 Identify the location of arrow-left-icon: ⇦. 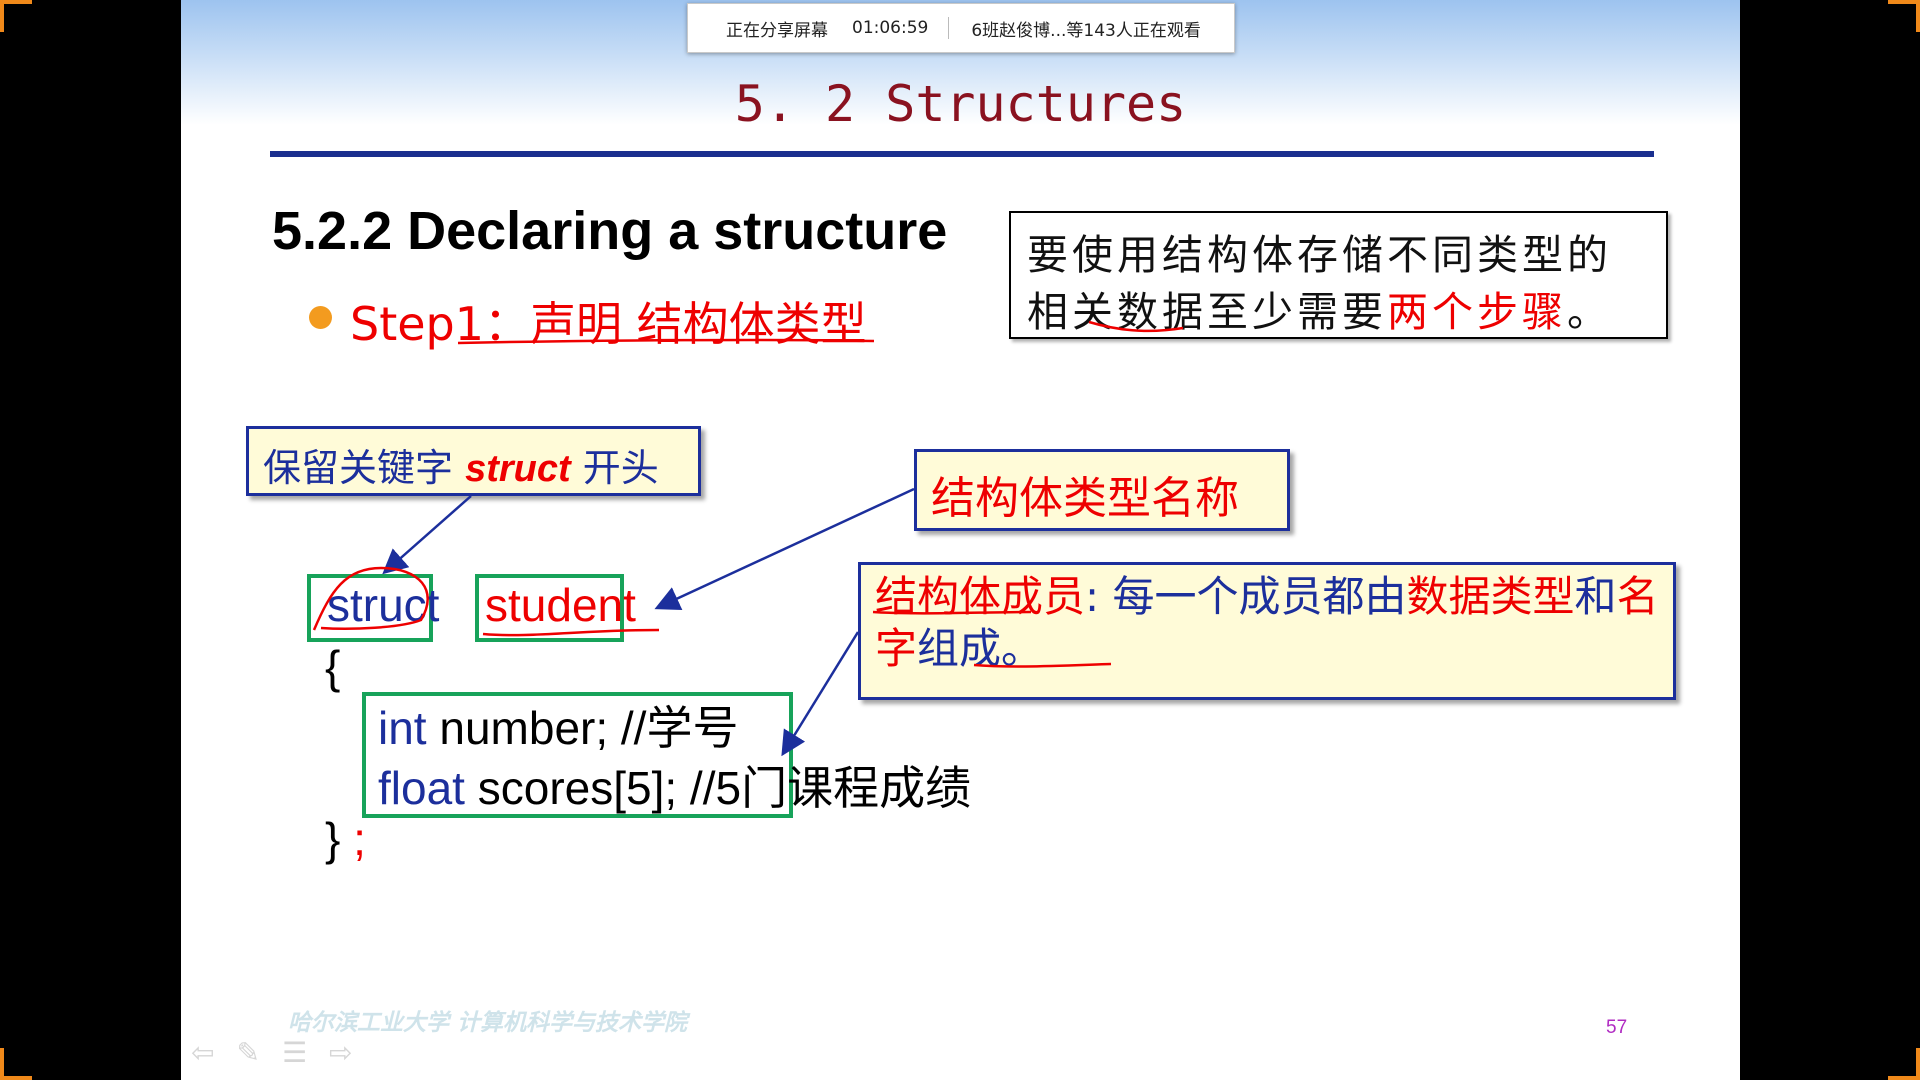
(202, 1052).